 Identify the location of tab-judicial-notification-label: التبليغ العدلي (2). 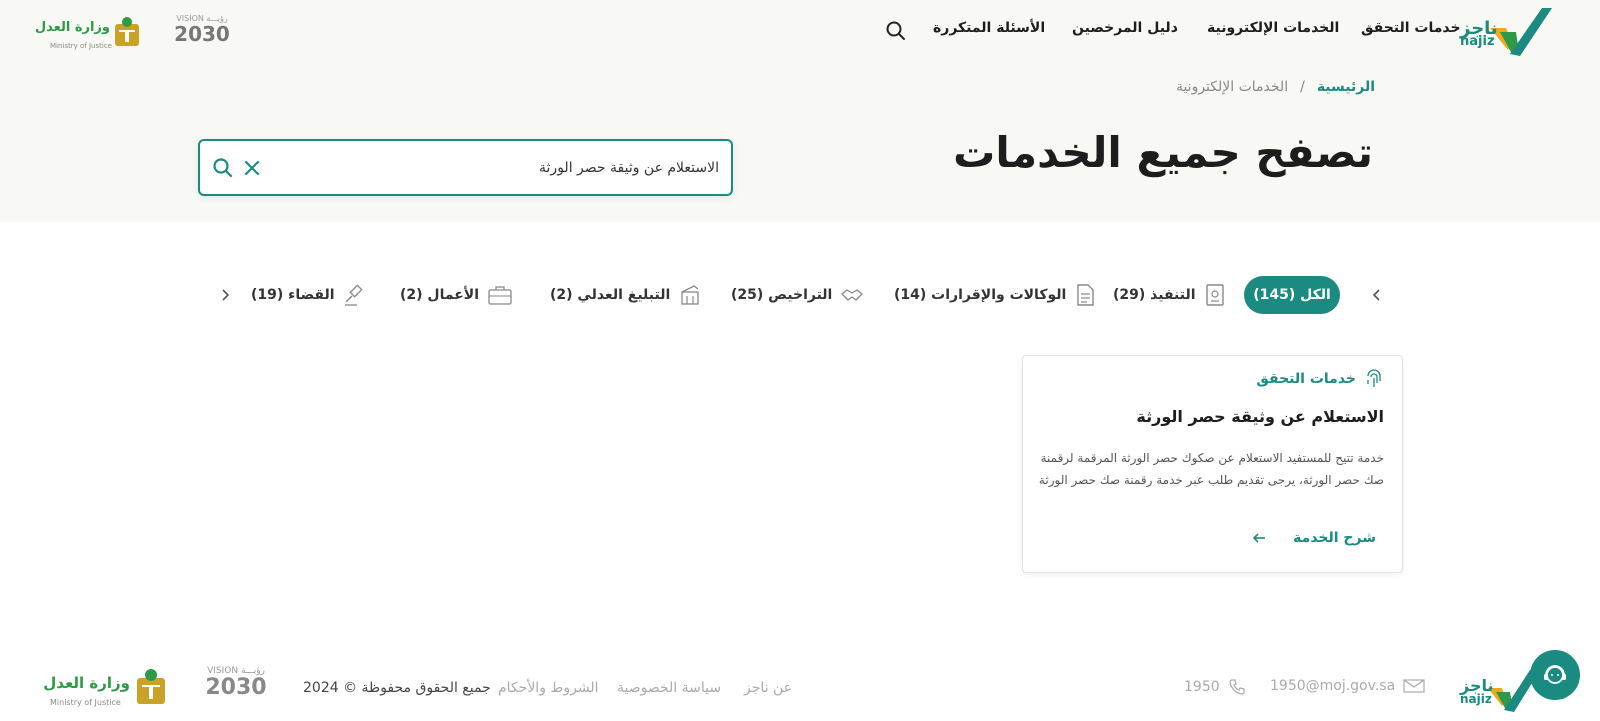
(610, 295).